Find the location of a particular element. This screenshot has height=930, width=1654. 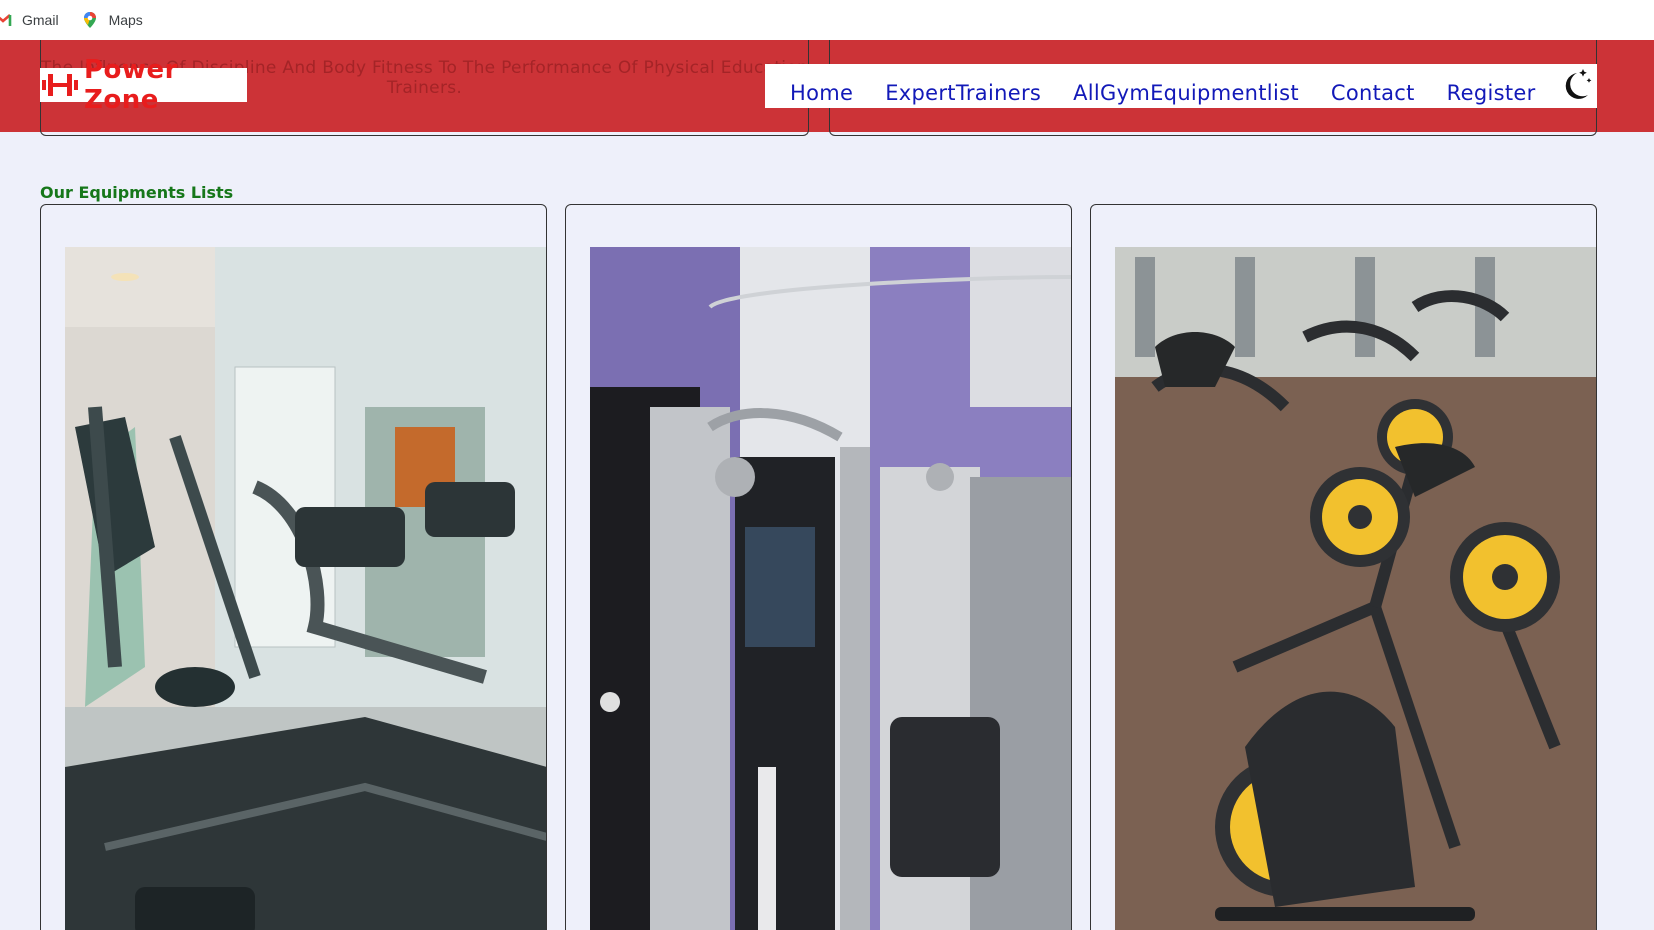

barbell-logo-icon is located at coordinates (60, 85).